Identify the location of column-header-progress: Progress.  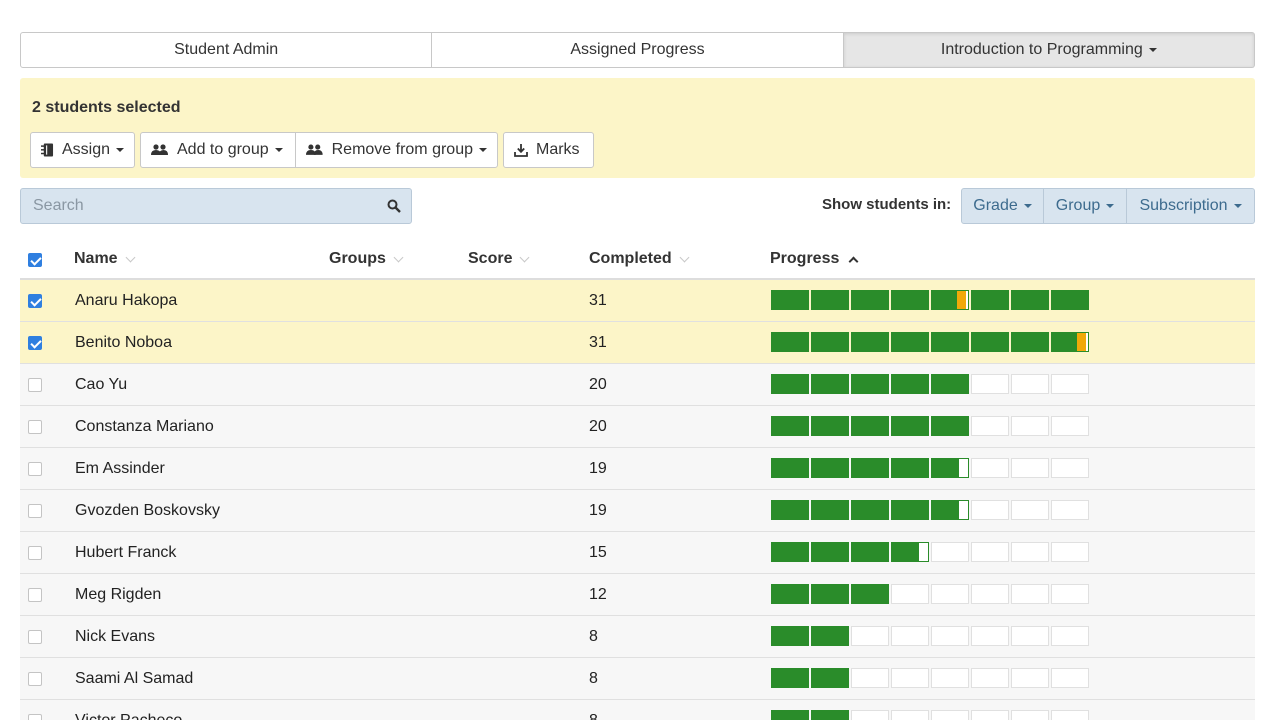
(814, 259).